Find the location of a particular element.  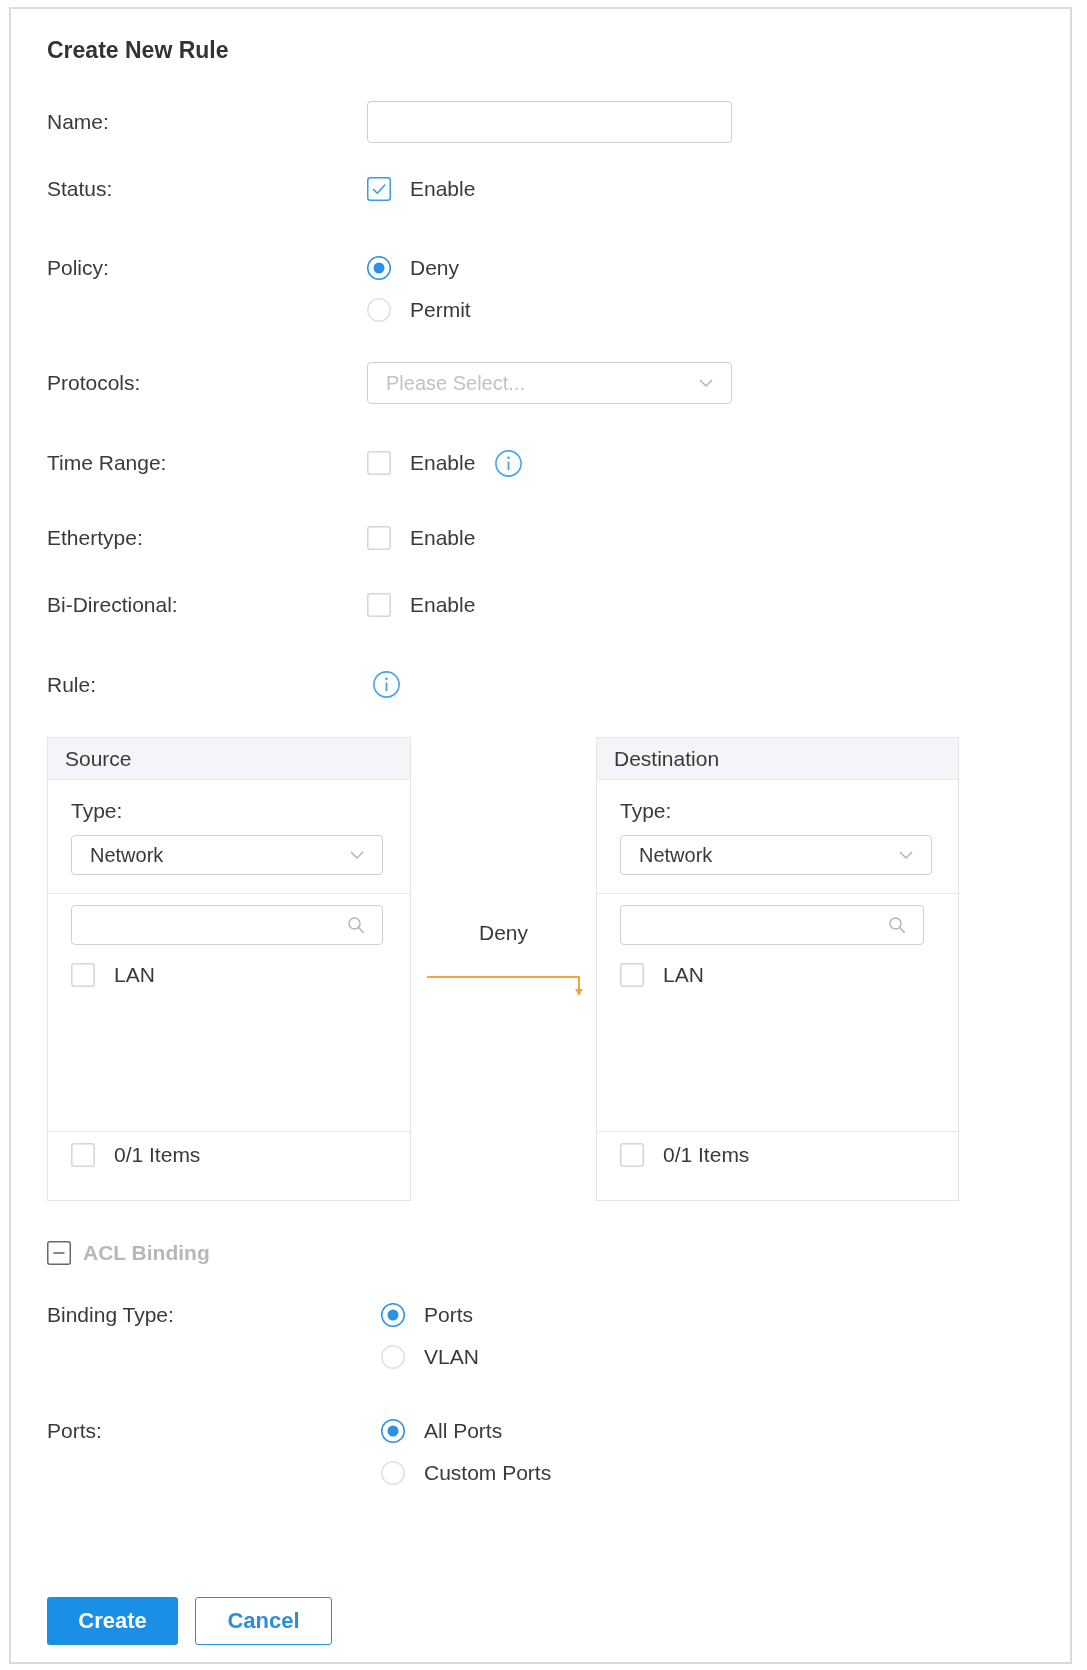

field-label: Ports: is located at coordinates (74, 1431).